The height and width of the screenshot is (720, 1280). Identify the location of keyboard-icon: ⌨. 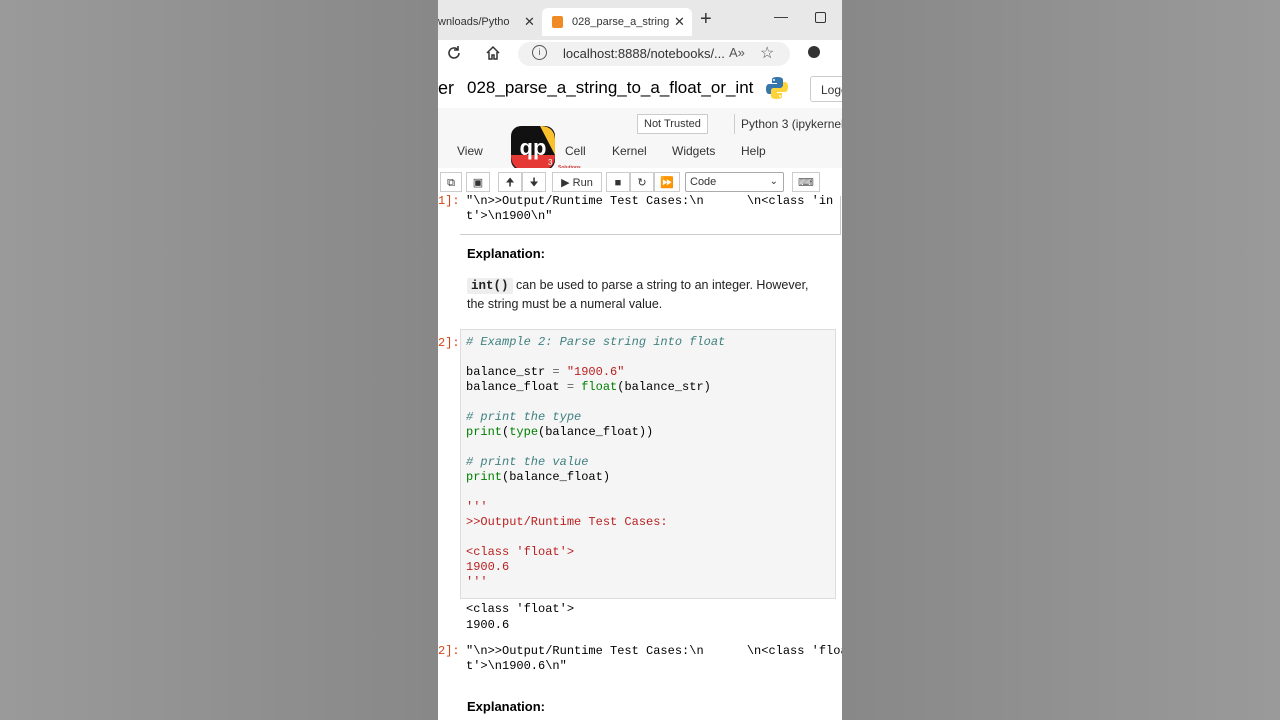
(806, 182).